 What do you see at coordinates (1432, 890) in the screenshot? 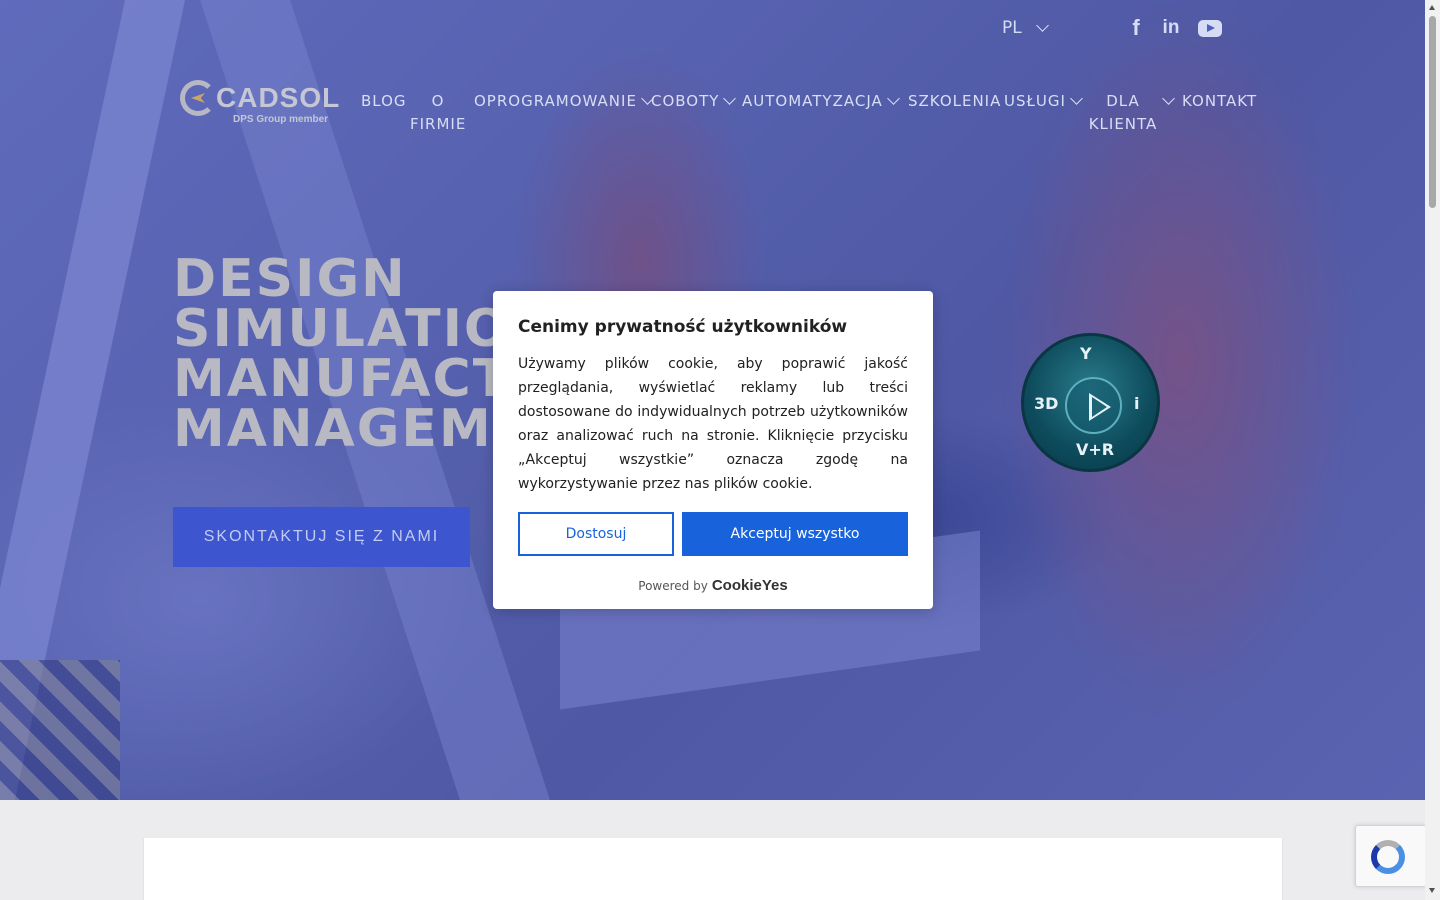
I see `scroll-down-icon` at bounding box center [1432, 890].